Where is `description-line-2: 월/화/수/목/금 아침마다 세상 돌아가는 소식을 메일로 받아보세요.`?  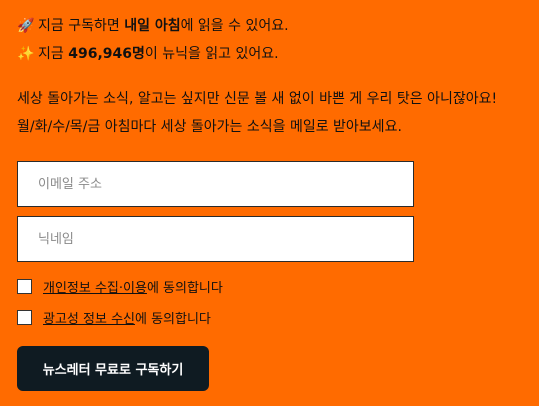 description-line-2: 월/화/수/목/금 아침마다 세상 돌아가는 소식을 메일로 받아보세요. is located at coordinates (209, 127).